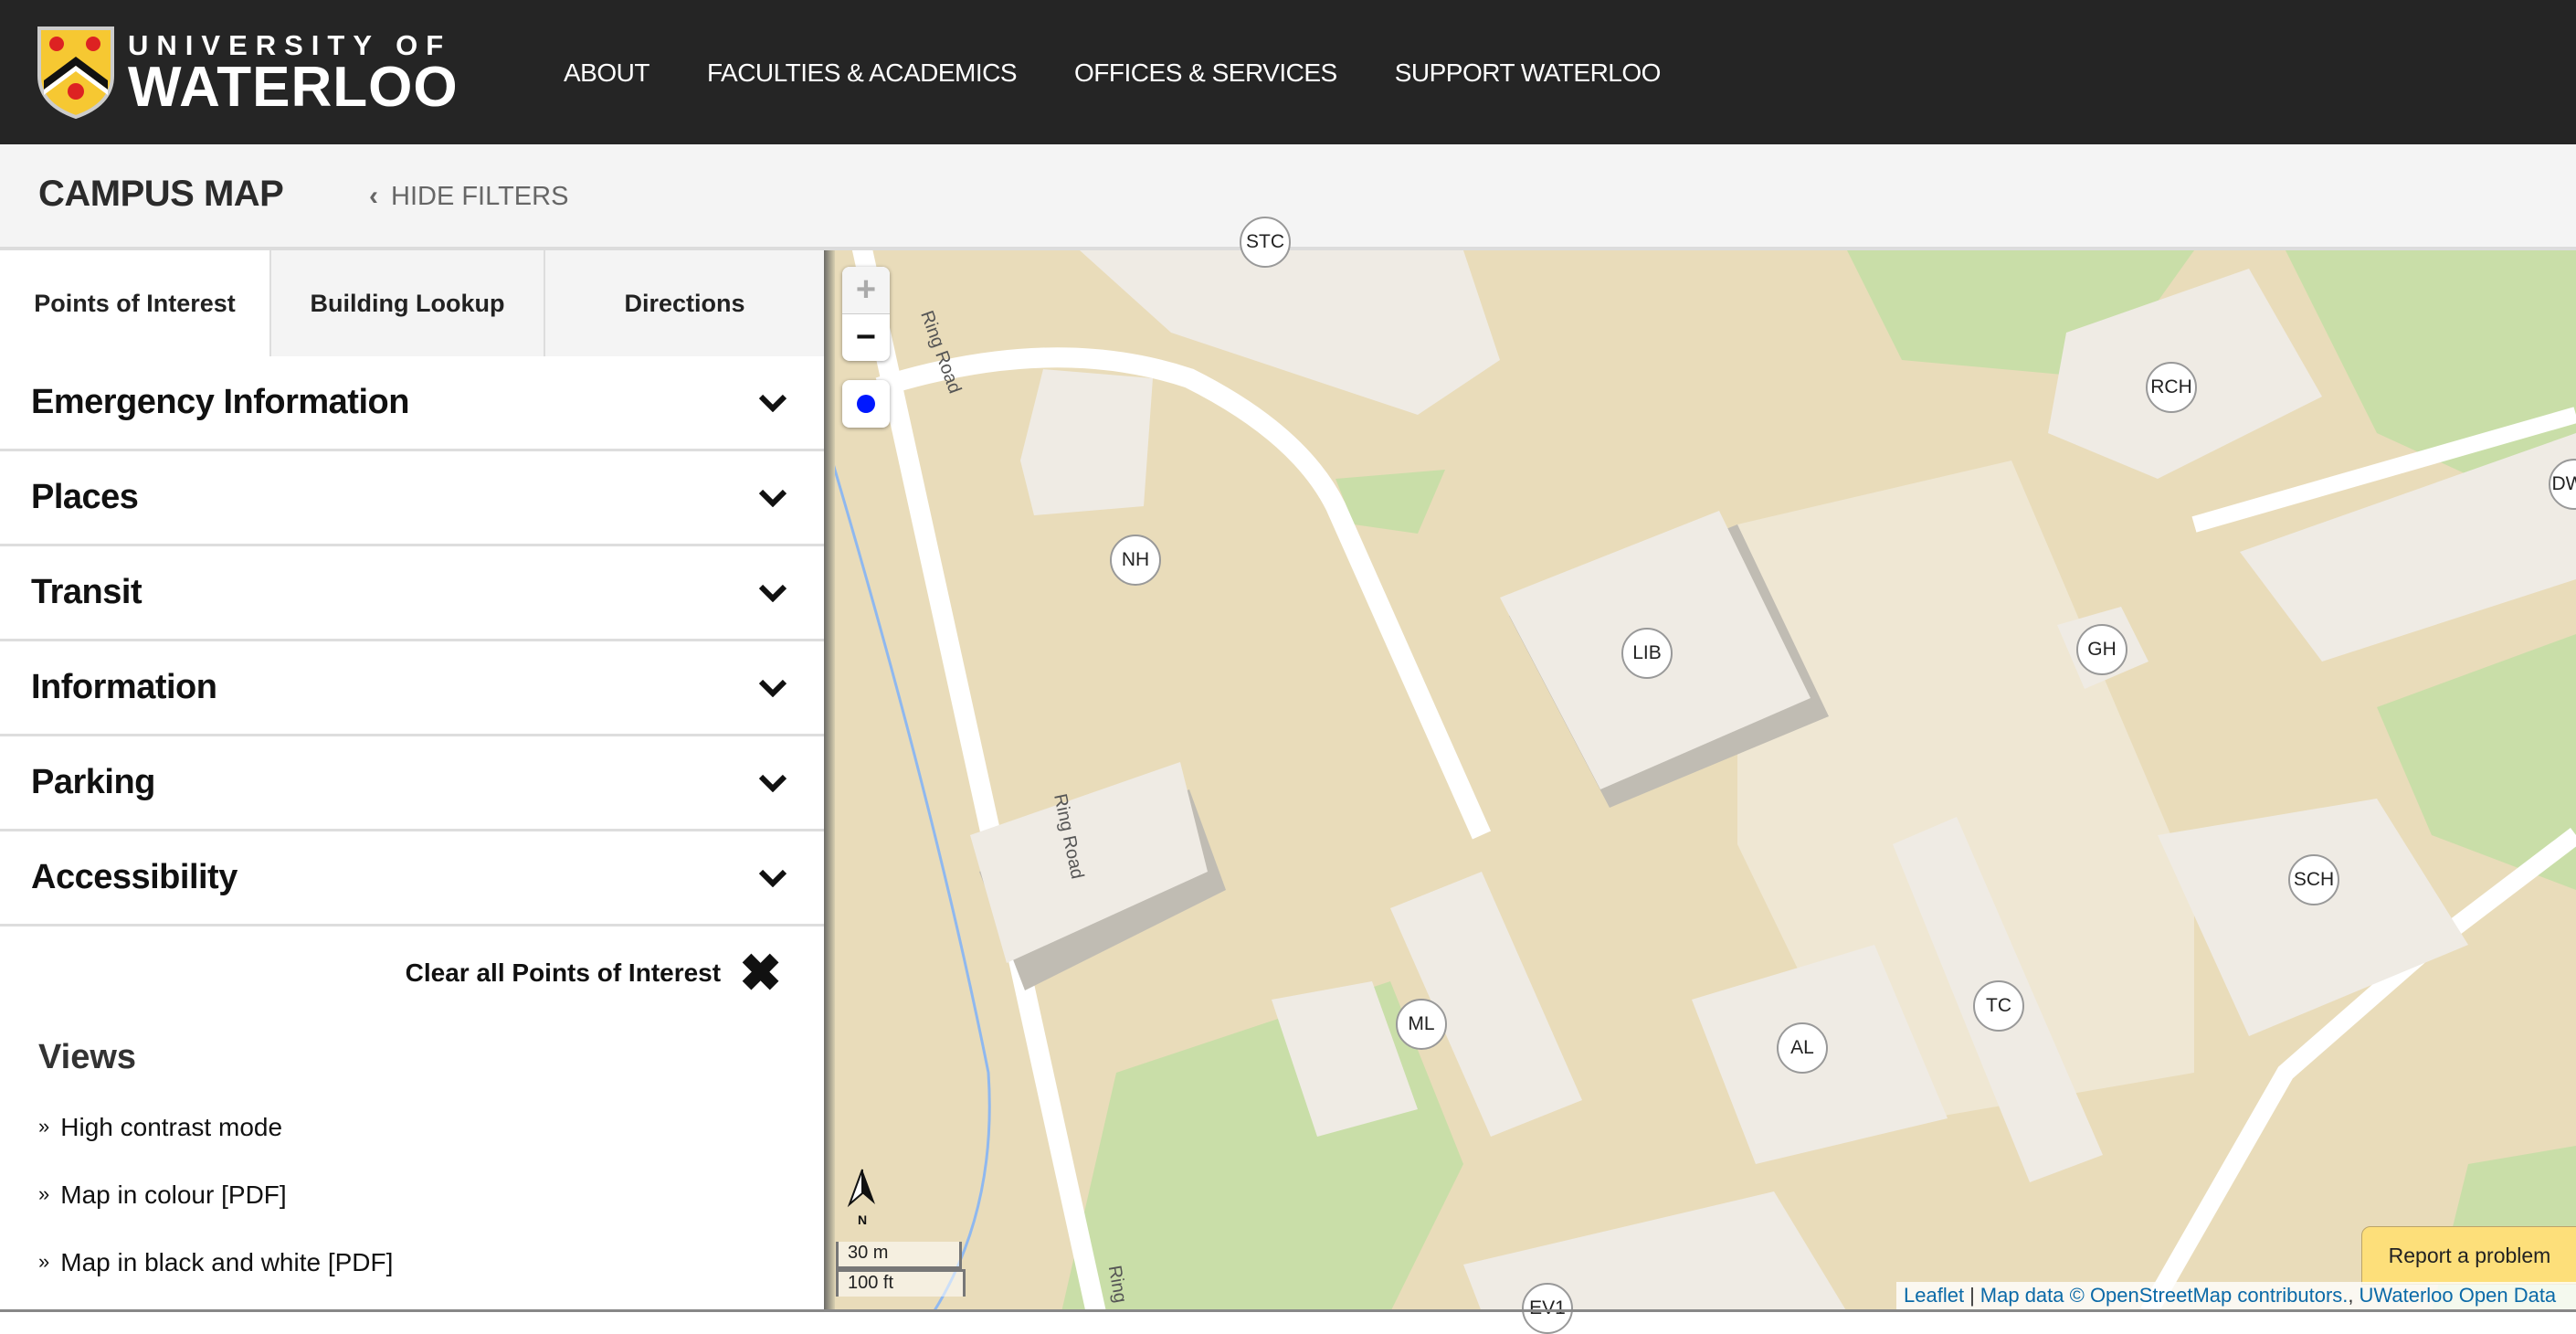 This screenshot has width=2576, height=1334. What do you see at coordinates (862, 1219) in the screenshot?
I see `north-label: N` at bounding box center [862, 1219].